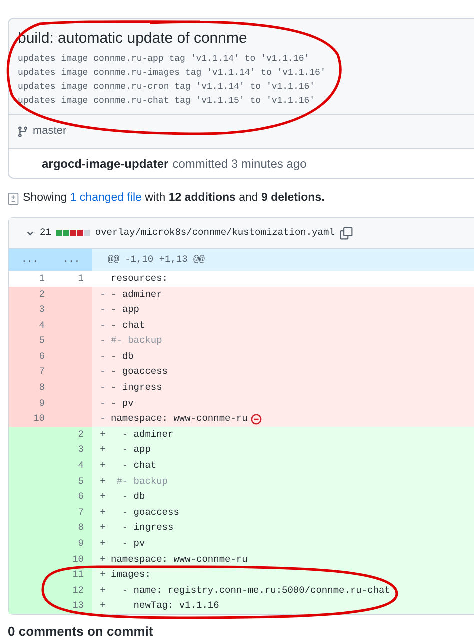 The image size is (474, 641). Describe the element at coordinates (13, 198) in the screenshot. I see `file-diff-icon` at that location.